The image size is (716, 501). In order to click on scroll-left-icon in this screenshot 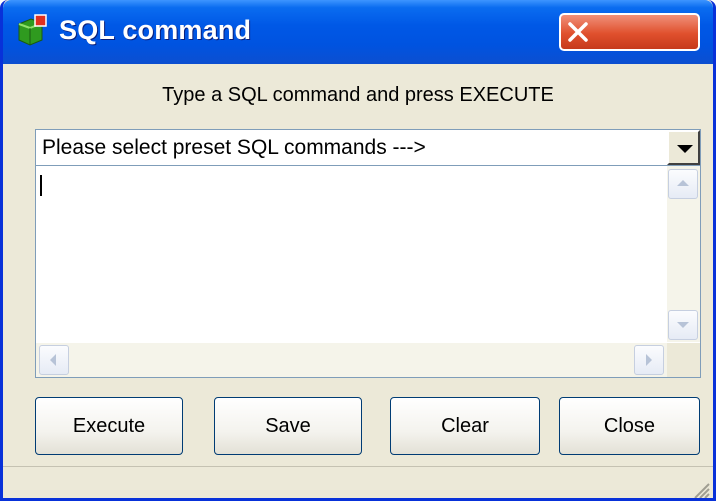, I will do `click(54, 360)`.